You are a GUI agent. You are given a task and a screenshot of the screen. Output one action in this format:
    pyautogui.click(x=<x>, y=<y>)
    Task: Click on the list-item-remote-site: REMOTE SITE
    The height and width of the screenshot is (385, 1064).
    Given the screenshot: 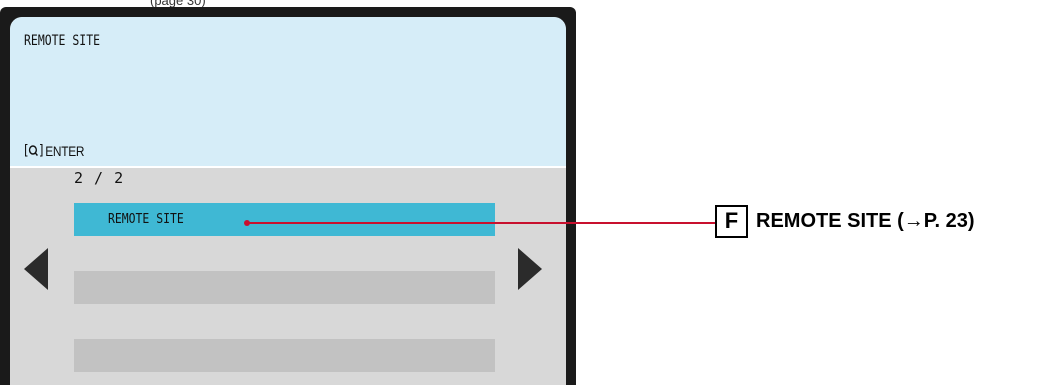 What is the action you would take?
    pyautogui.click(x=284, y=219)
    